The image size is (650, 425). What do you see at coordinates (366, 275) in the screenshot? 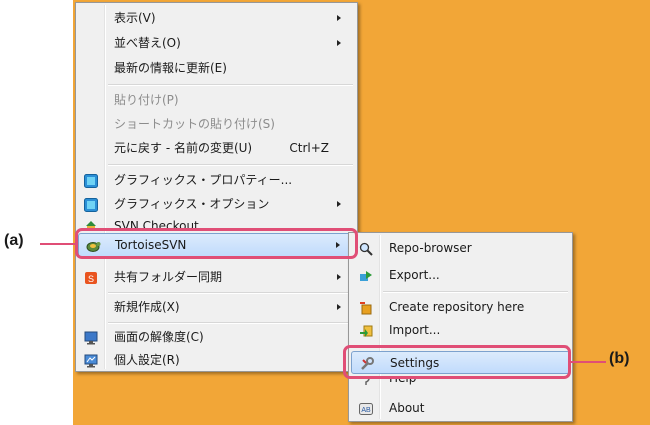
I see `export-icon` at bounding box center [366, 275].